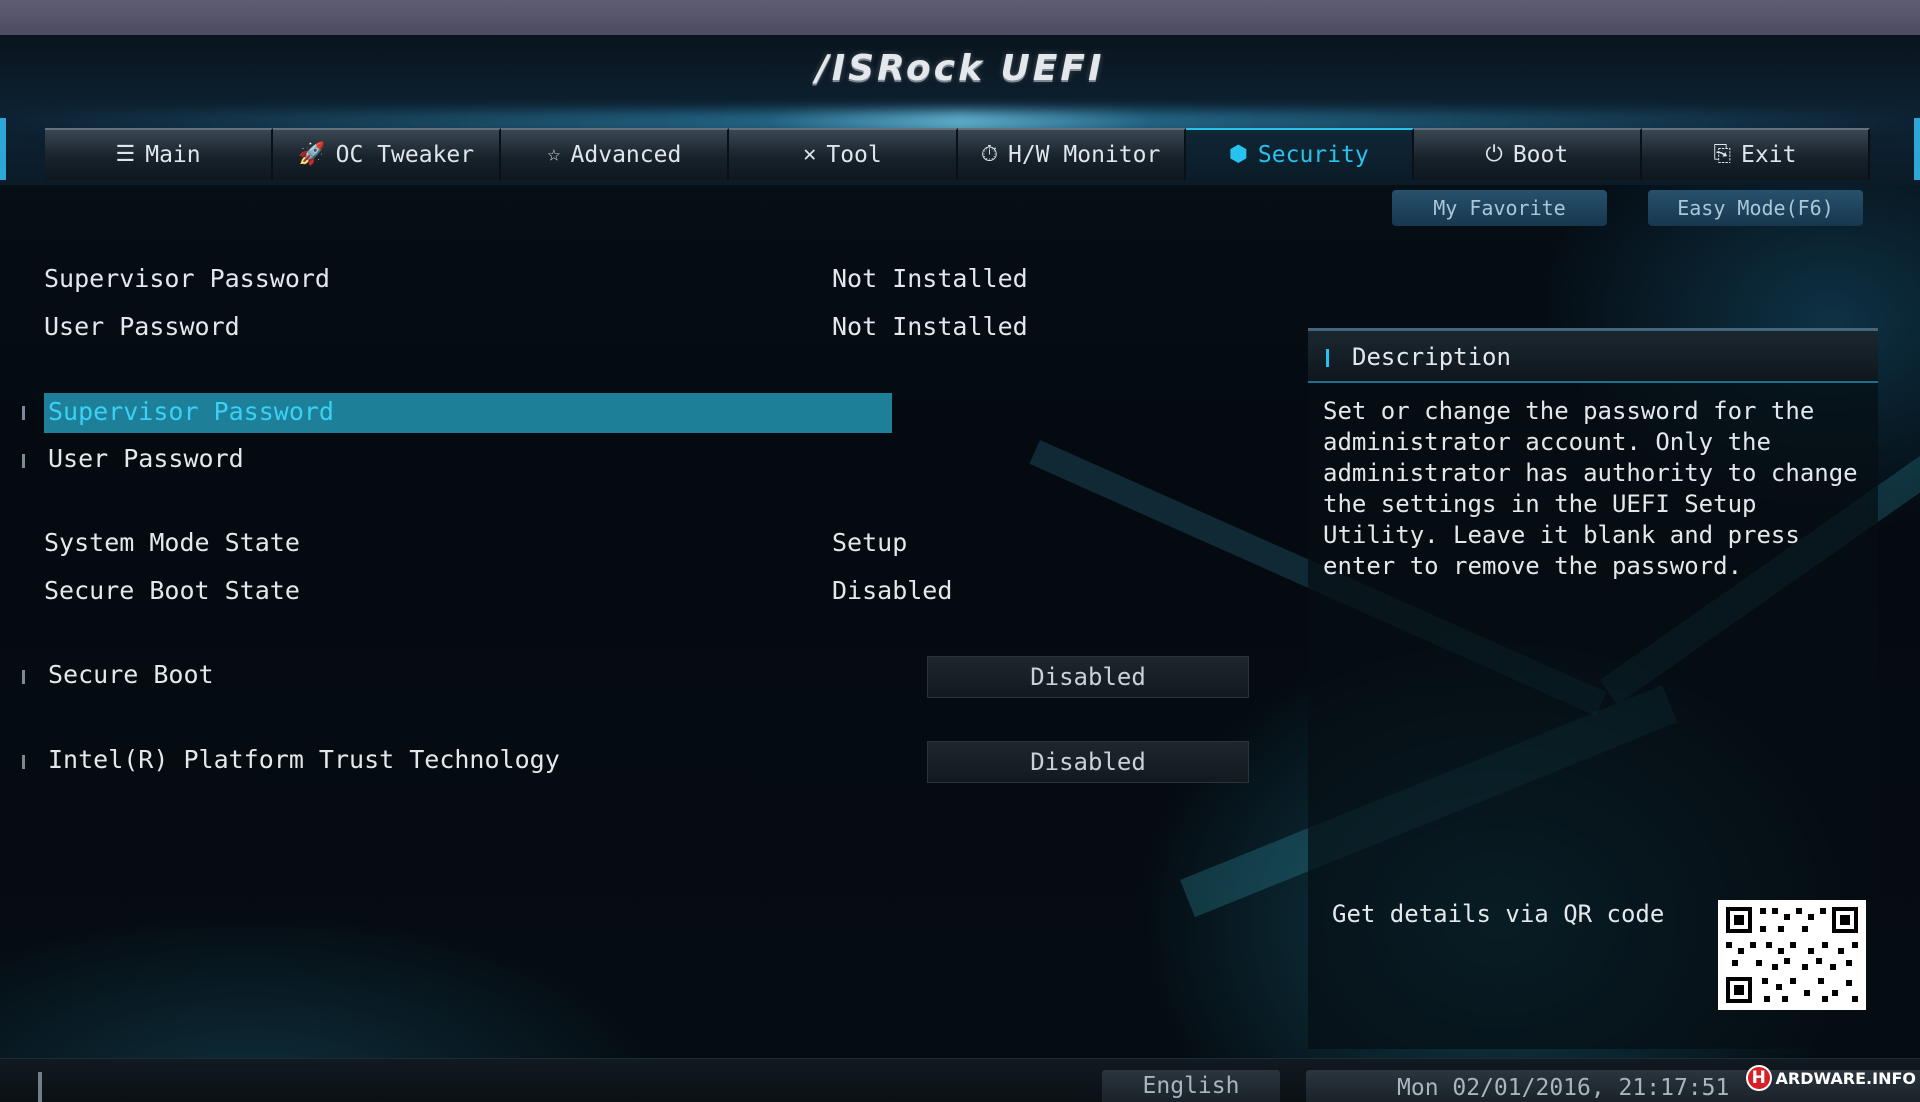  Describe the element at coordinates (1088, 762) in the screenshot. I see `ptt-dropdown: Disabled` at that location.